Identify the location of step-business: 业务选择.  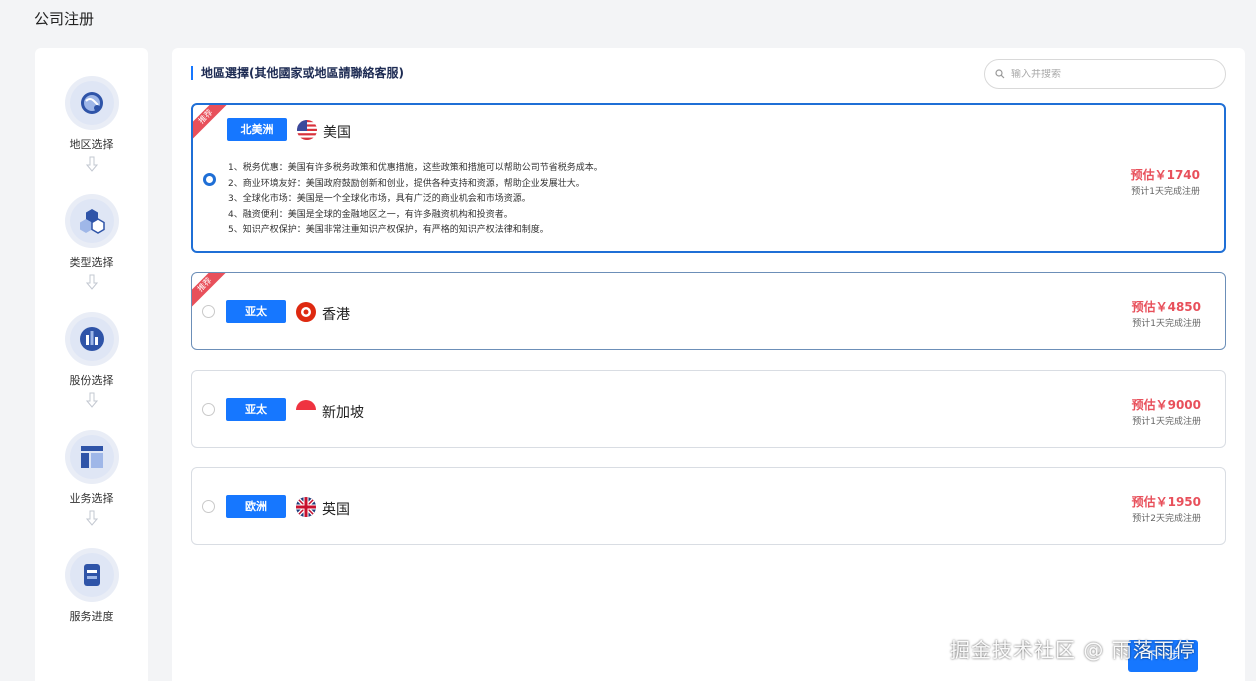
(91, 480).